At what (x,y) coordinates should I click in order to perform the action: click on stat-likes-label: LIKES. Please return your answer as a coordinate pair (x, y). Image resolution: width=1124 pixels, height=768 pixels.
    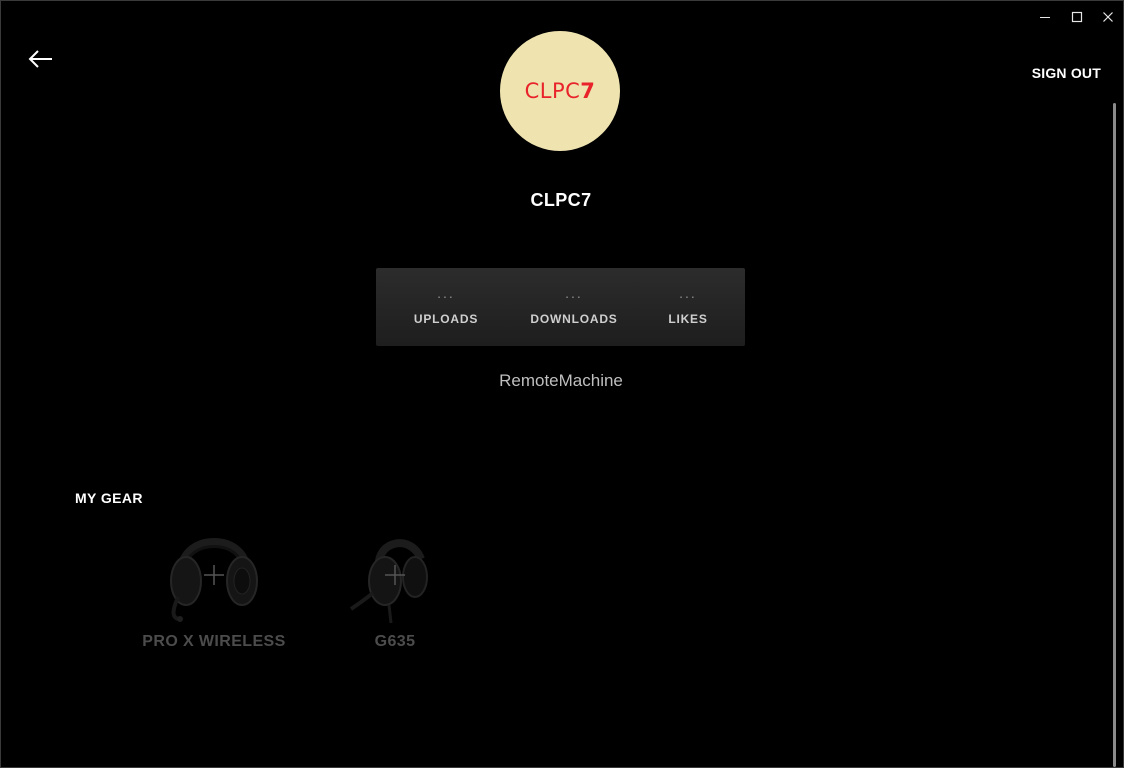
    Looking at the image, I should click on (688, 319).